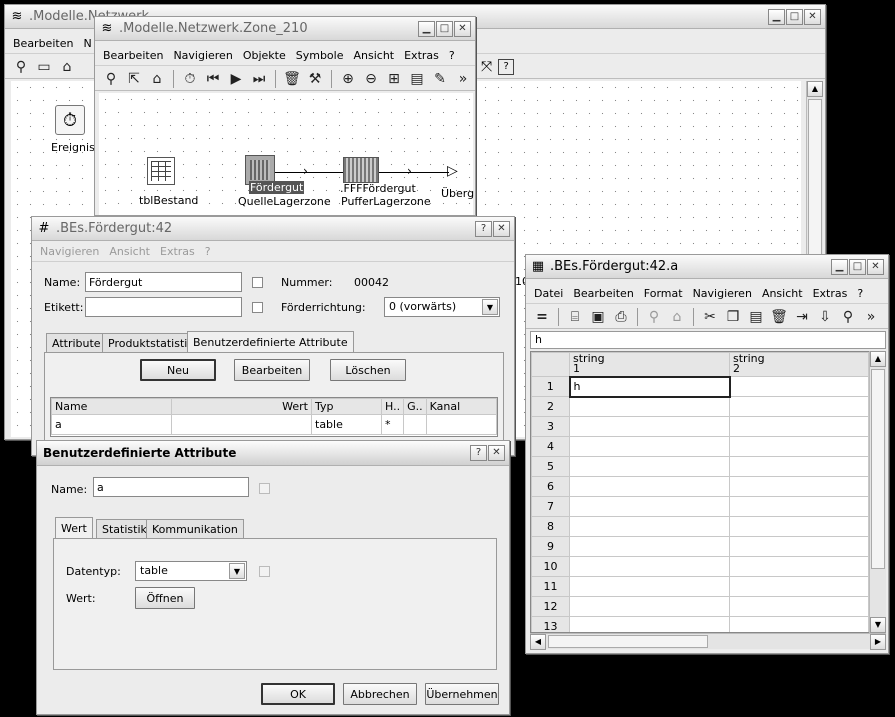 Image resolution: width=895 pixels, height=717 pixels. Describe the element at coordinates (550, 586) in the screenshot. I see `row-header: 11` at that location.